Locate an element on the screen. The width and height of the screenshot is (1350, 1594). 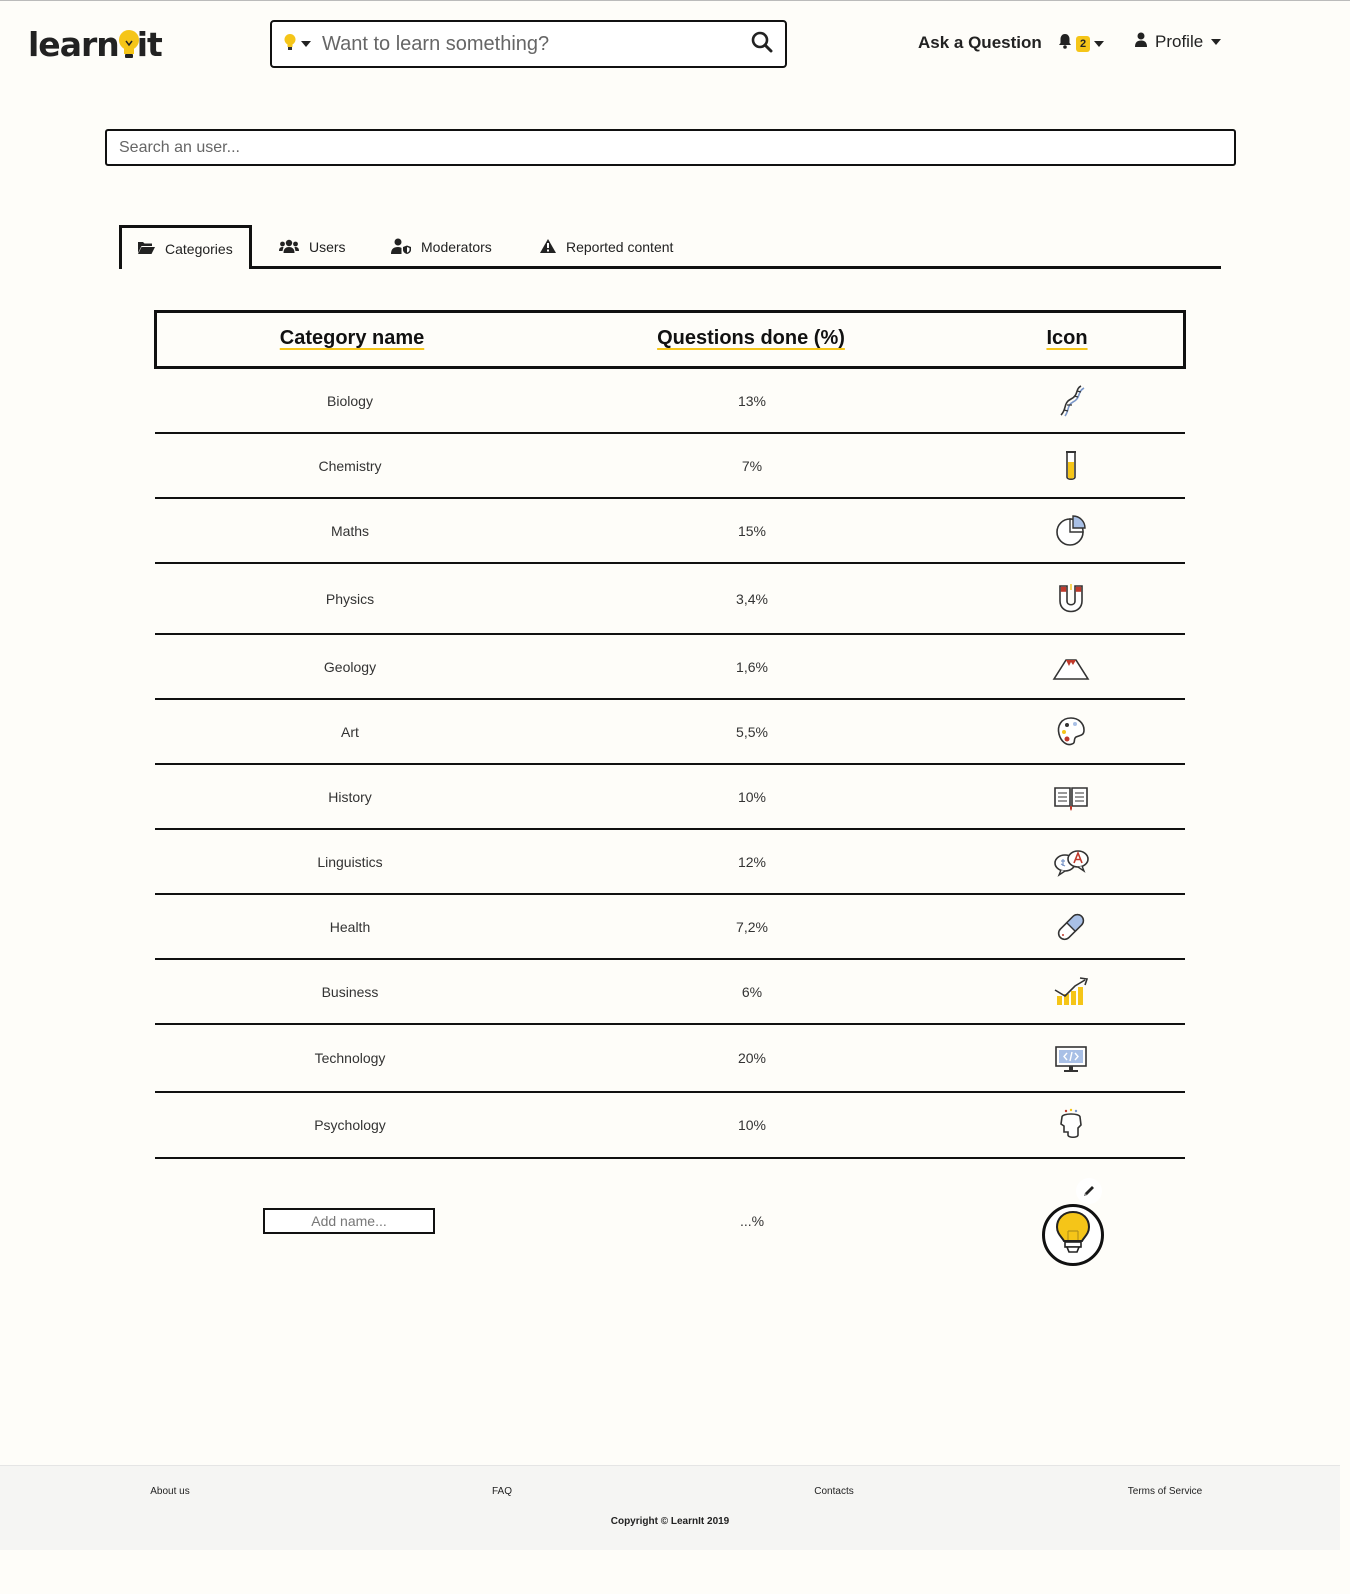
tab-categories: Categories is located at coordinates (185, 248).